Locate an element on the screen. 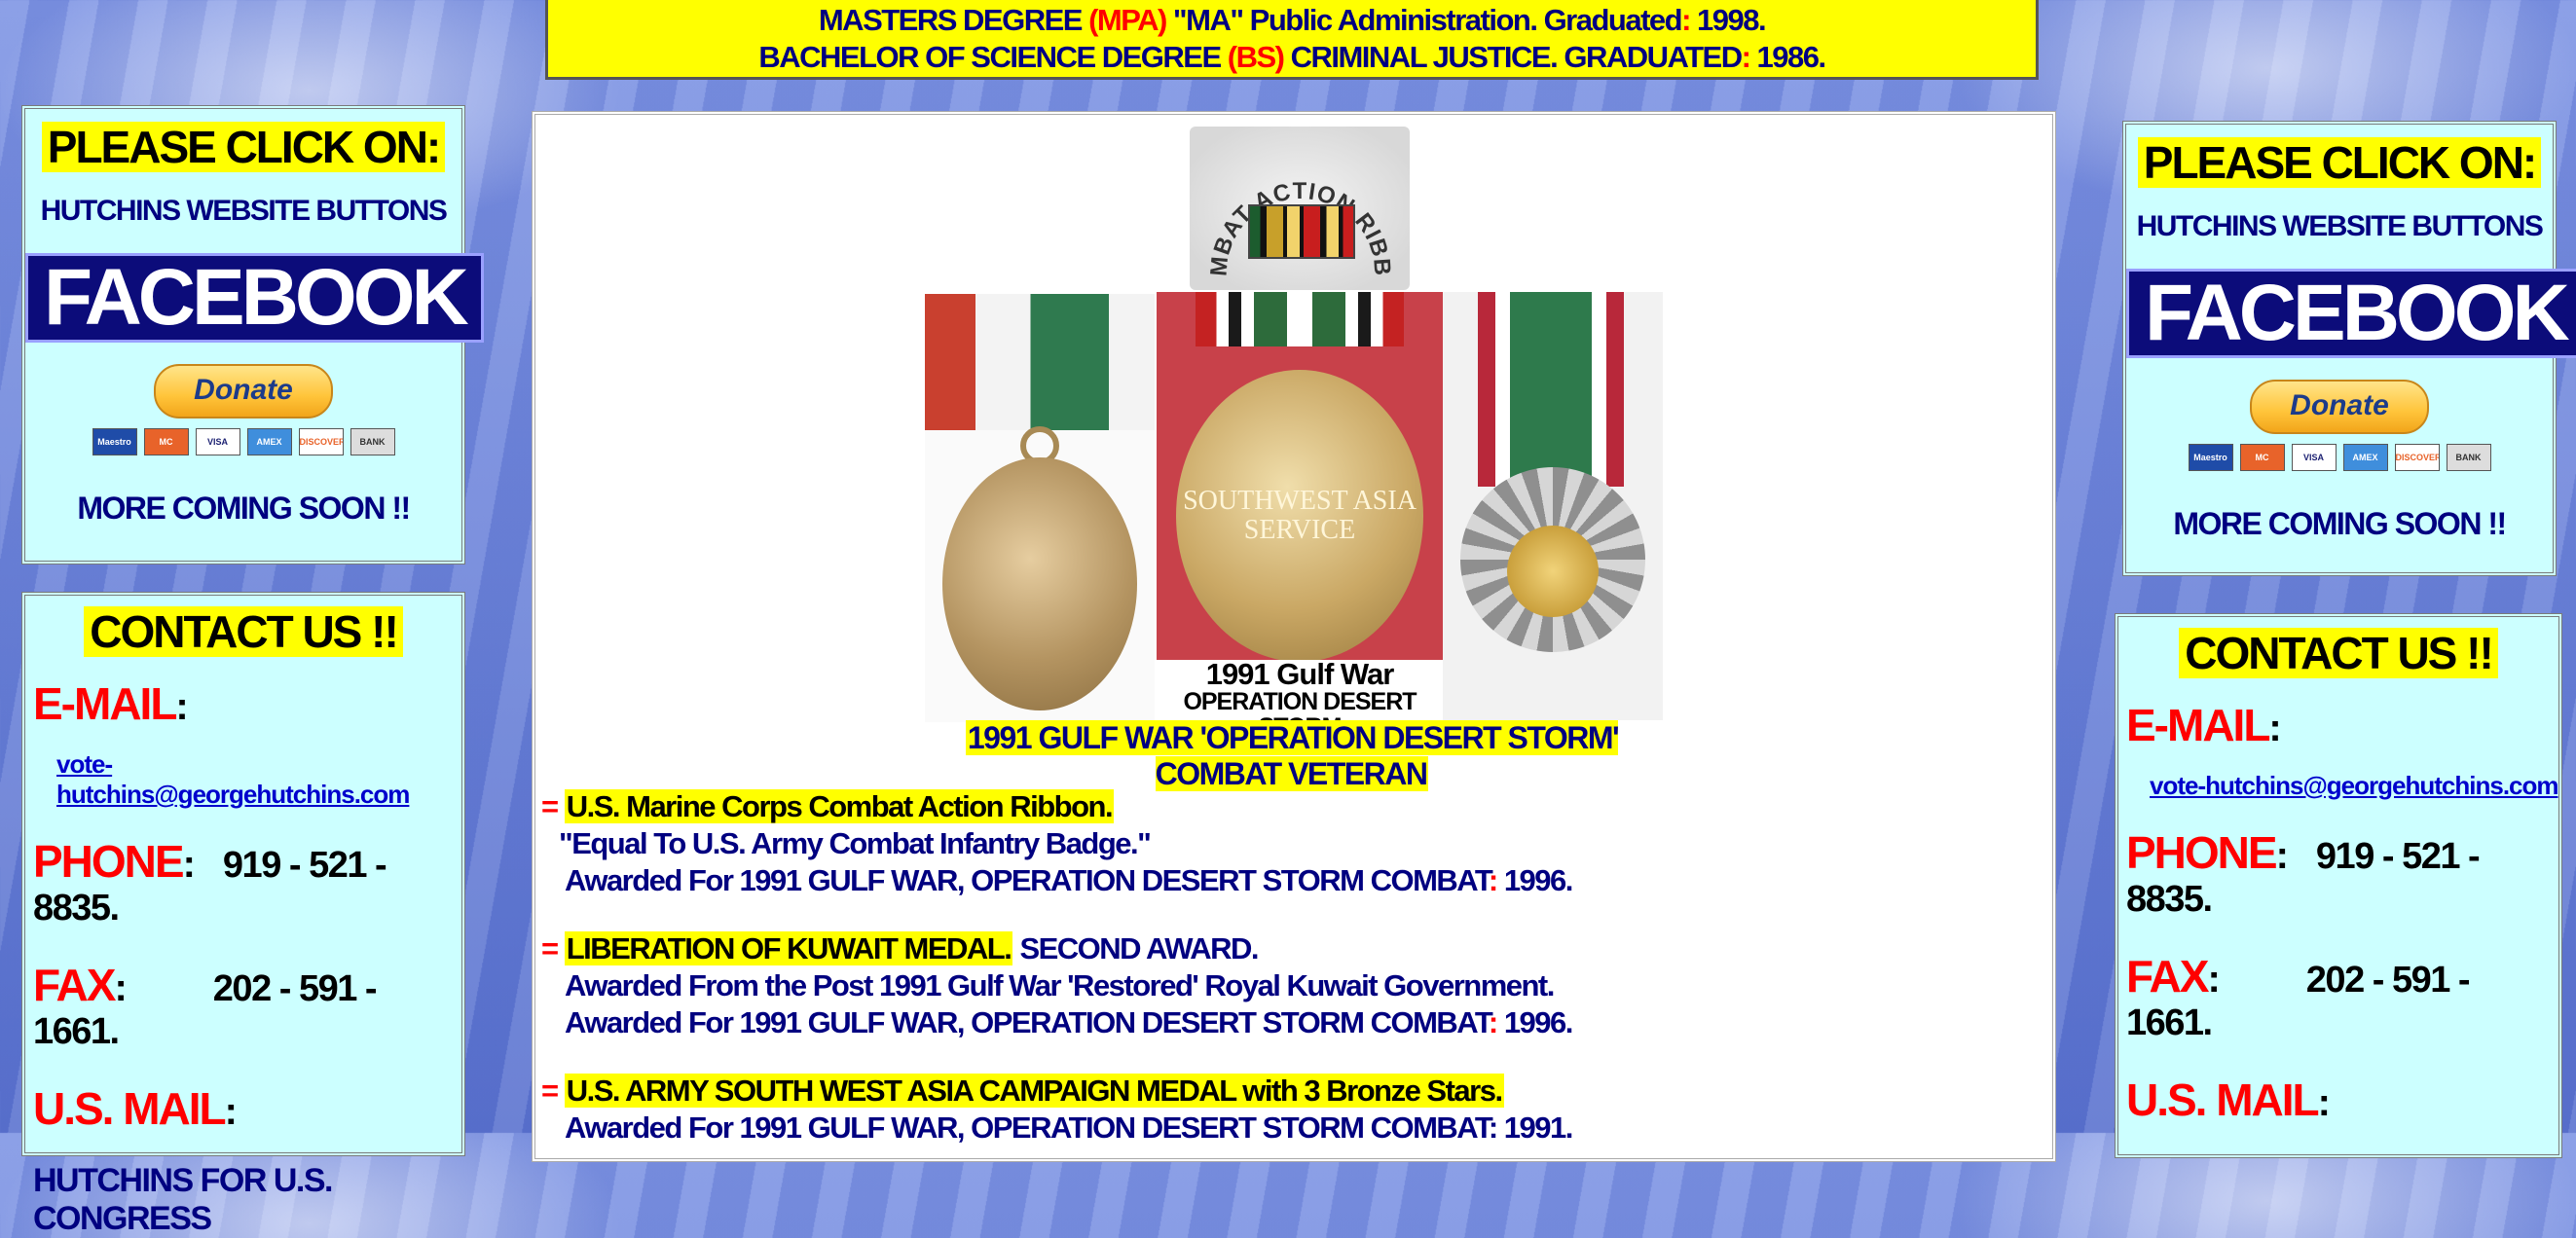  combat-action-ribbon-image: COMBAT ACTION RIBBON is located at coordinates (1300, 208).